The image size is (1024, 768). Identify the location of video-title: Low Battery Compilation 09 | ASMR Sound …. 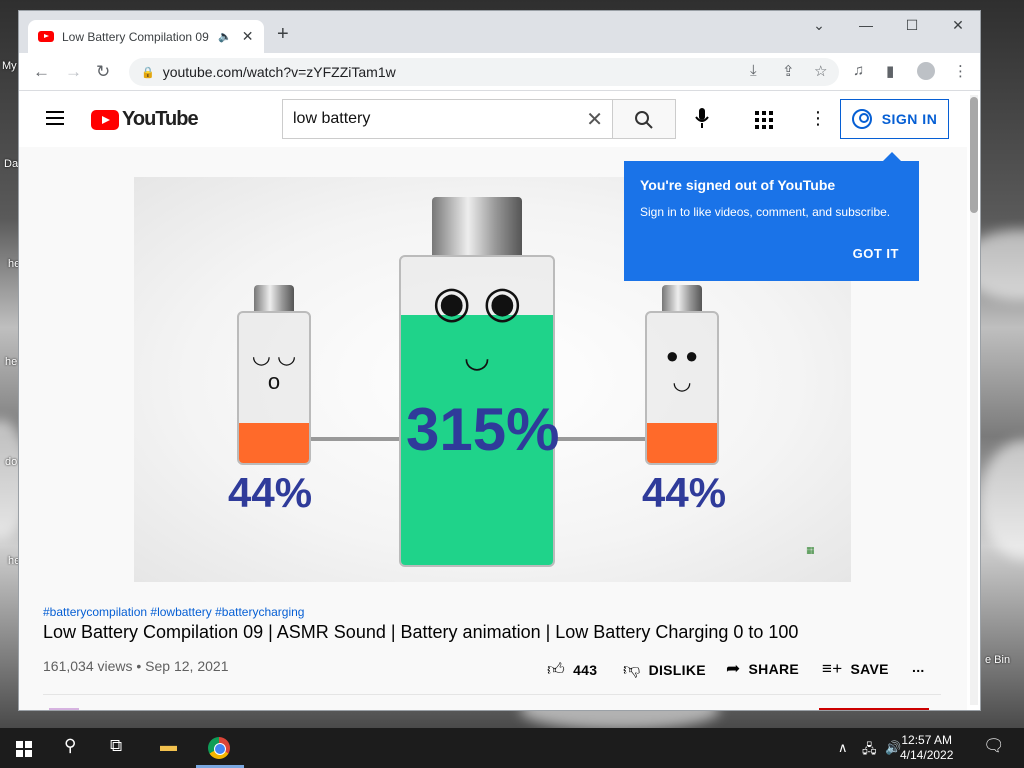
(421, 632).